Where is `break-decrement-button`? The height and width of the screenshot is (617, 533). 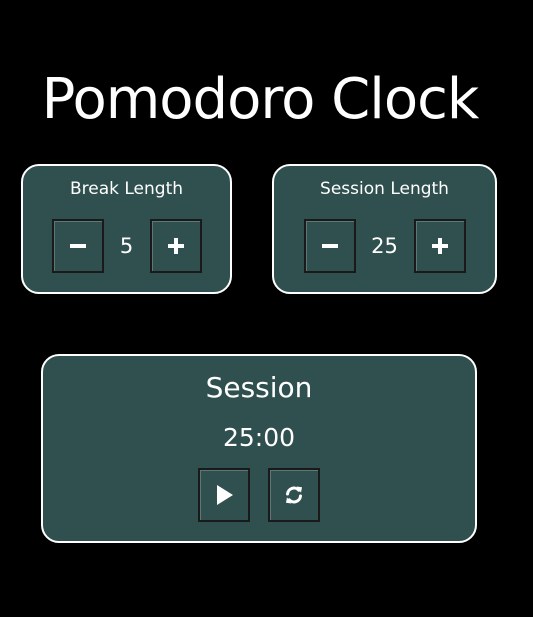 break-decrement-button is located at coordinates (77, 246).